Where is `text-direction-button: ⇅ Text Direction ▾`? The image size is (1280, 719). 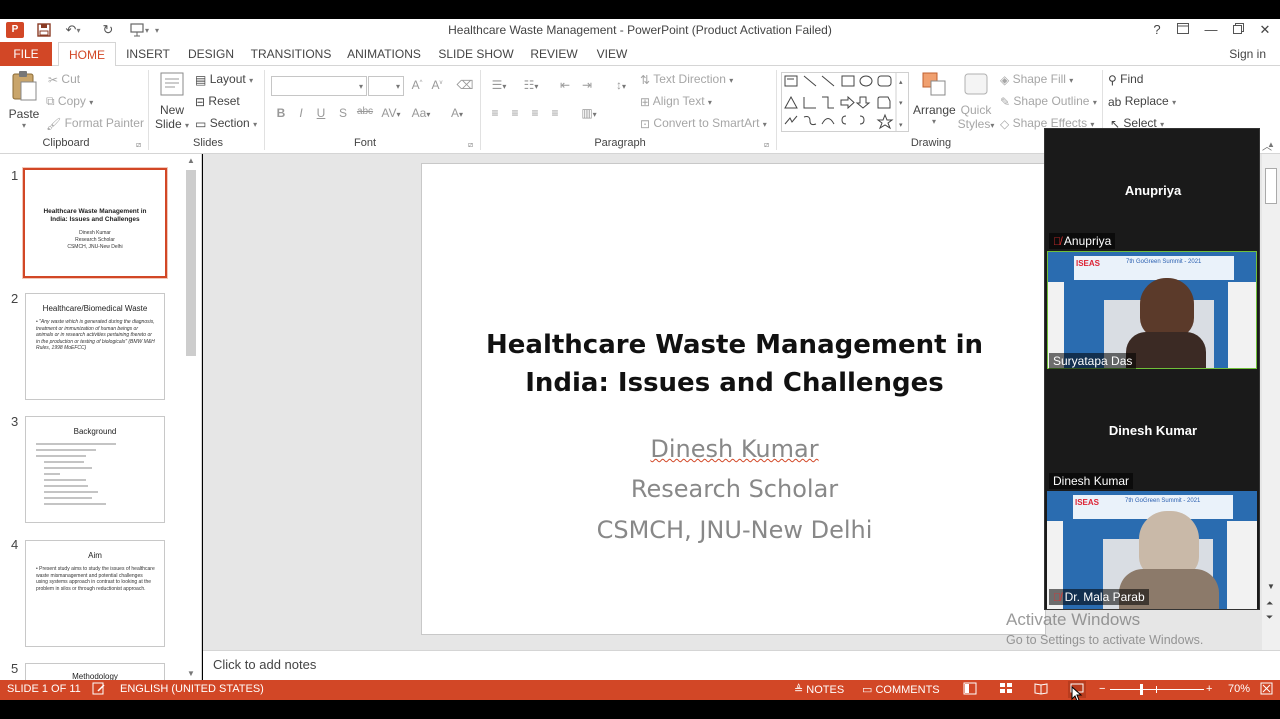
text-direction-button: ⇅ Text Direction ▾ is located at coordinates (686, 79).